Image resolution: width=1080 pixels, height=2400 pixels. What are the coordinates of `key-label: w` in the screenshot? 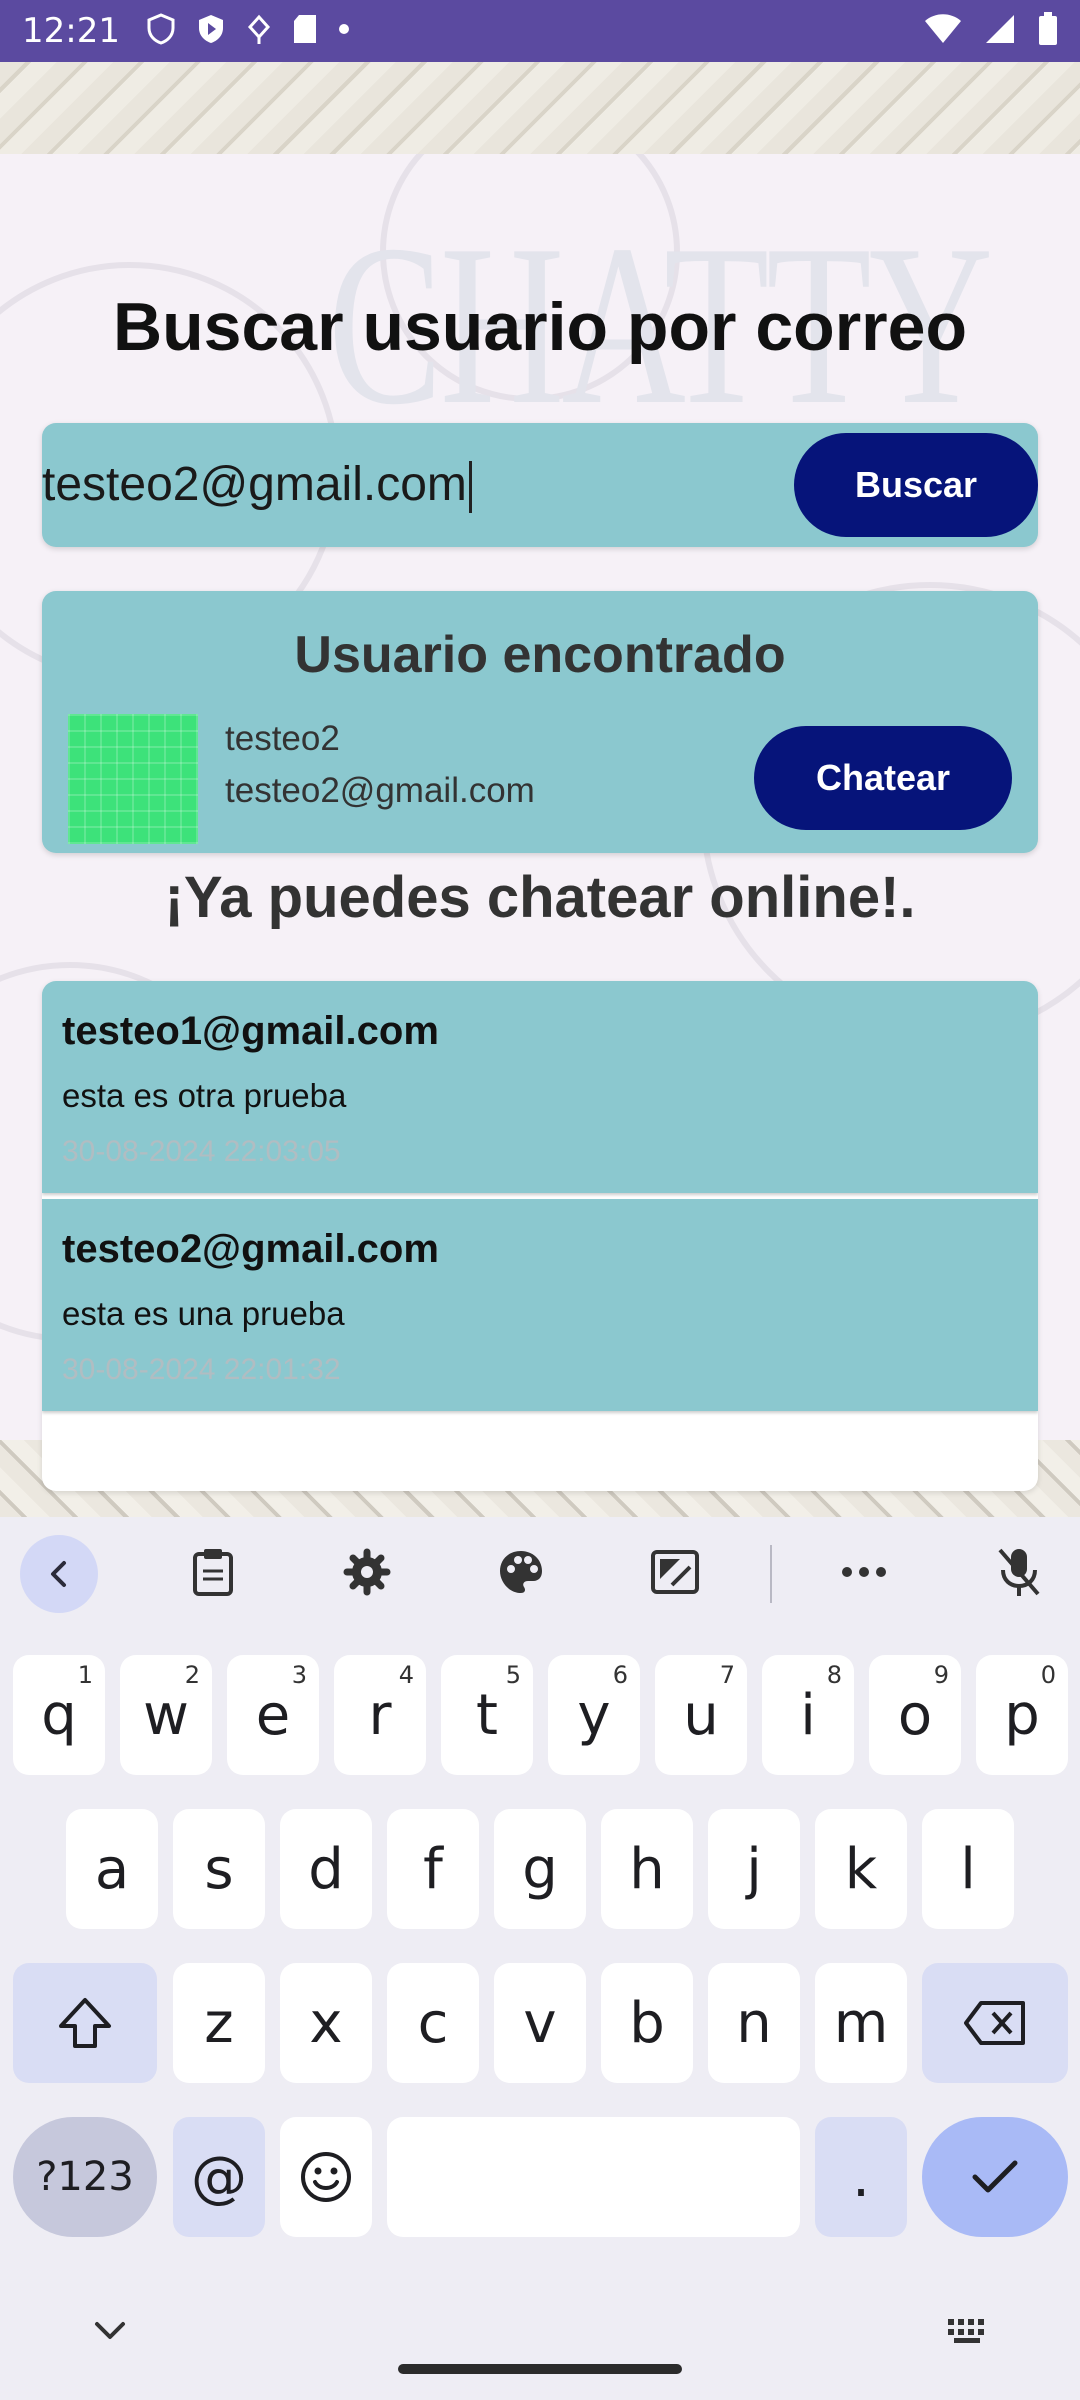 It's located at (166, 1715).